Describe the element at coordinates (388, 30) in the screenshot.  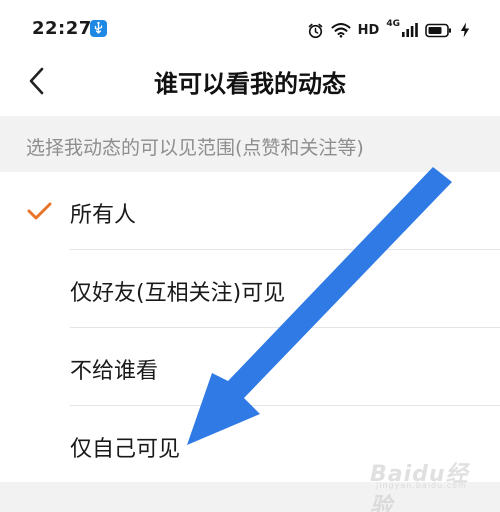
I see `status-icons: HD 4G` at that location.